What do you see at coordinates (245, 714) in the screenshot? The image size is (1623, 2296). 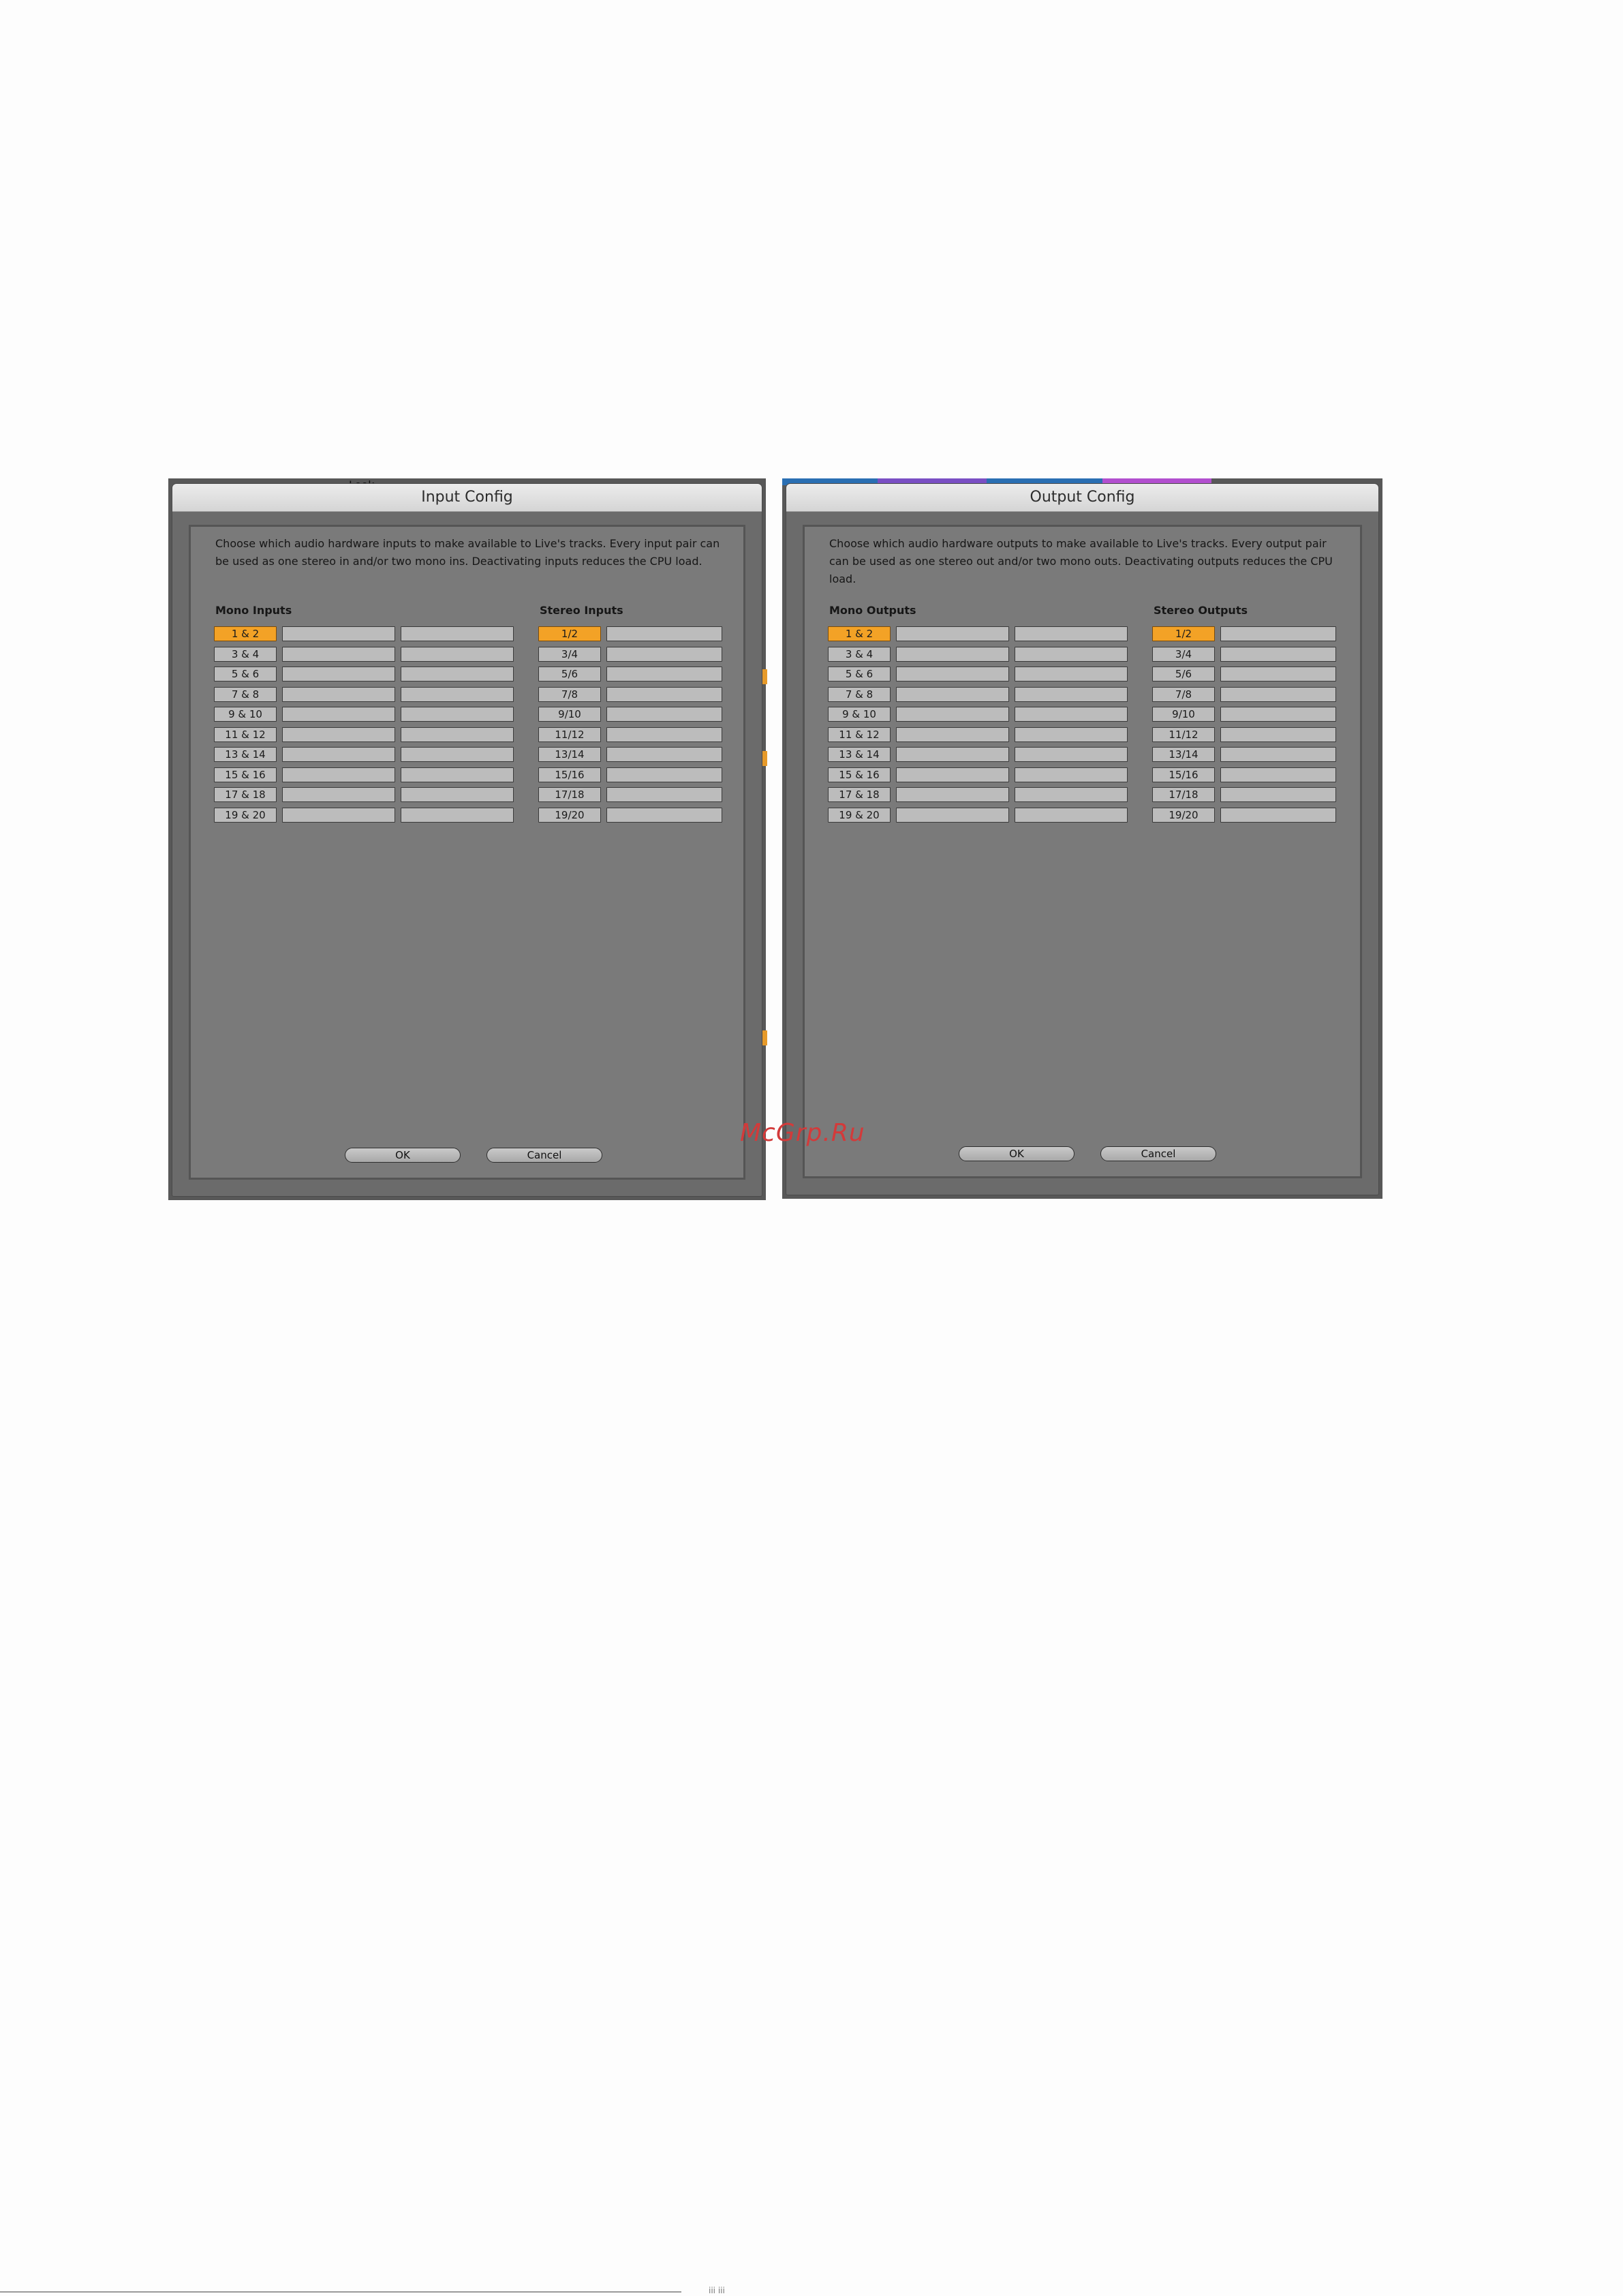 I see `mono-pair-toggle: 9 & 10` at bounding box center [245, 714].